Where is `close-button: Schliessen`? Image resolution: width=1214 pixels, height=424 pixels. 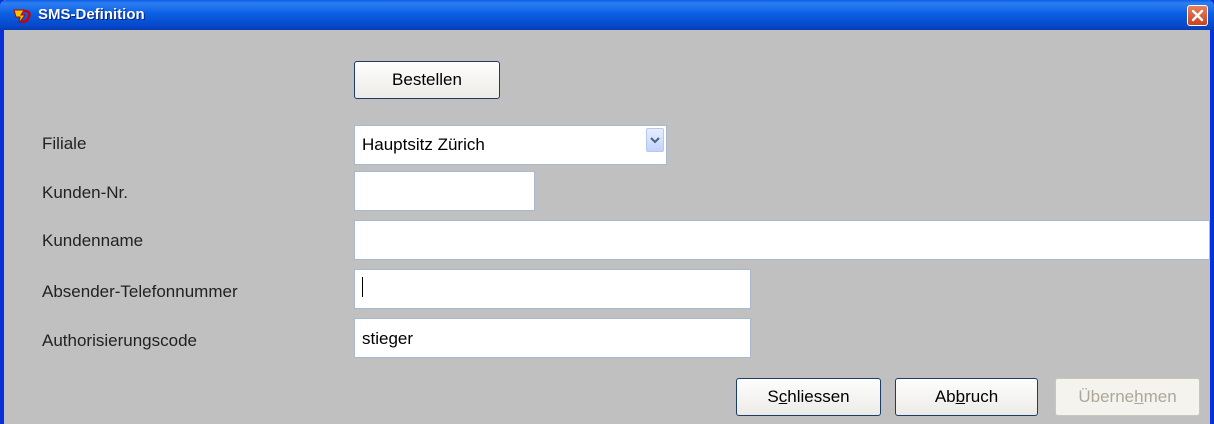
close-button: Schliessen is located at coordinates (808, 397).